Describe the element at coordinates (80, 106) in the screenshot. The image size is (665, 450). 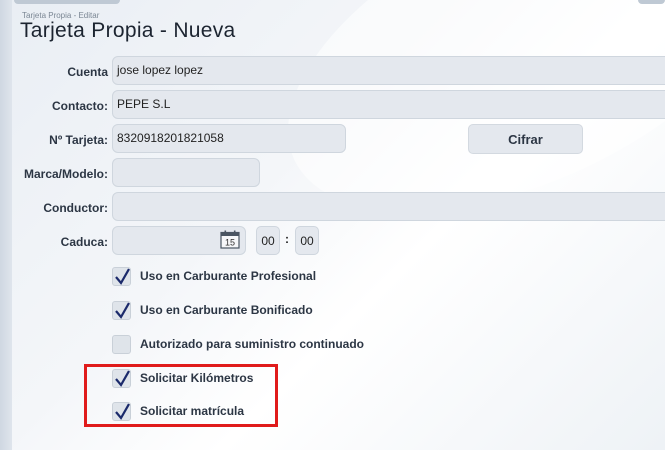
I see `contacto-label: Contacto:` at that location.